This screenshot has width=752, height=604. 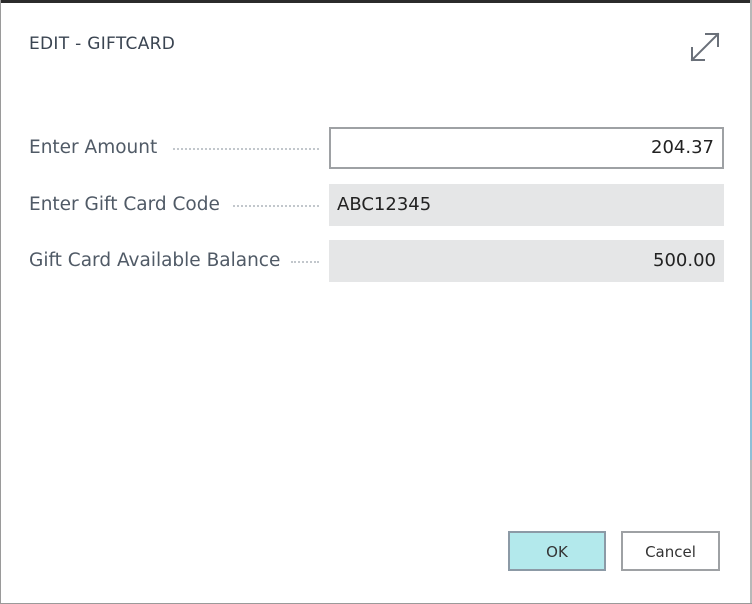 What do you see at coordinates (526, 205) in the screenshot?
I see `gift-card-code-value: ABC12345` at bounding box center [526, 205].